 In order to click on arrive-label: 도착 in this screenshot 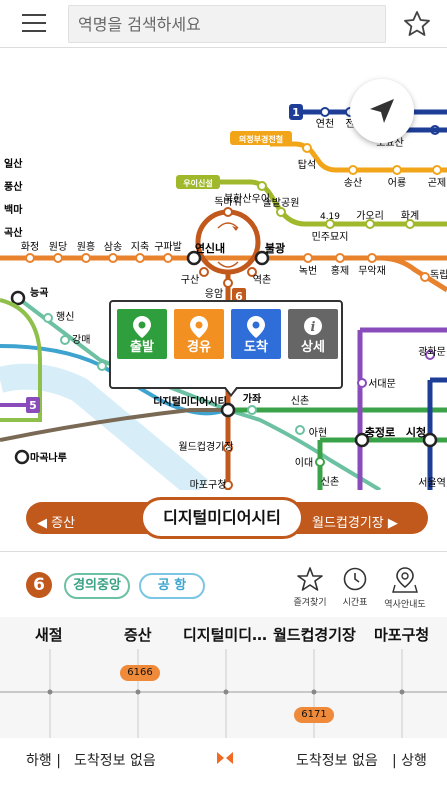, I will do `click(256, 347)`.